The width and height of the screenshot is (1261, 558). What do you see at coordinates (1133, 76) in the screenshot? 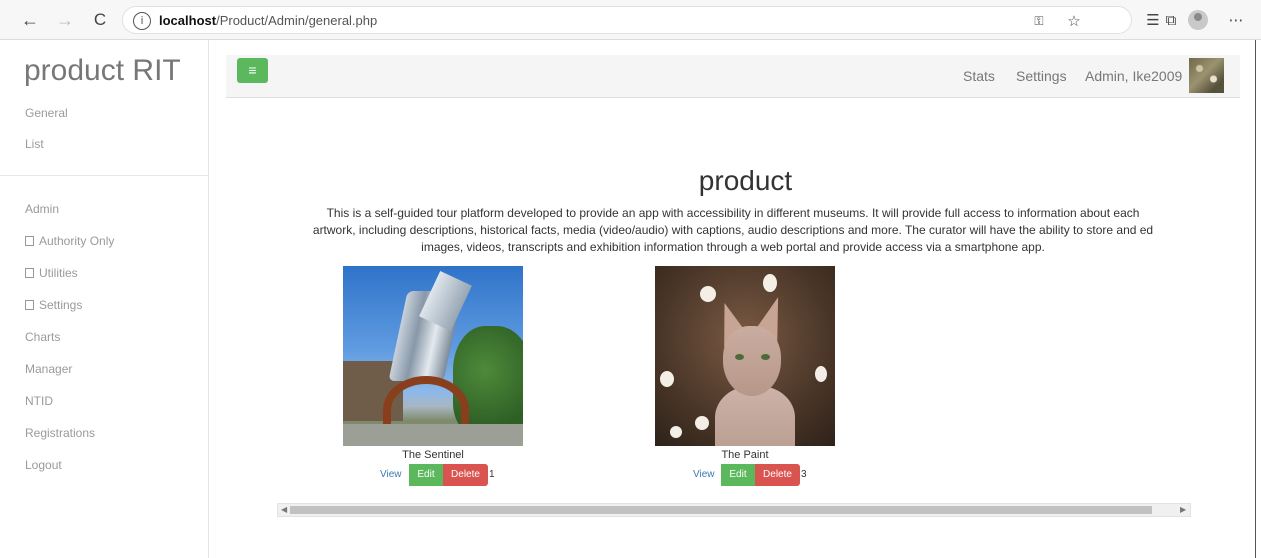
I see `nav-link-user: Admin, Ike2009` at bounding box center [1133, 76].